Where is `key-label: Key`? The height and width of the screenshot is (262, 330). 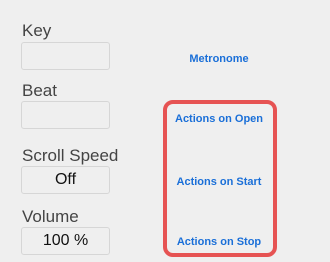
key-label: Key is located at coordinates (37, 30).